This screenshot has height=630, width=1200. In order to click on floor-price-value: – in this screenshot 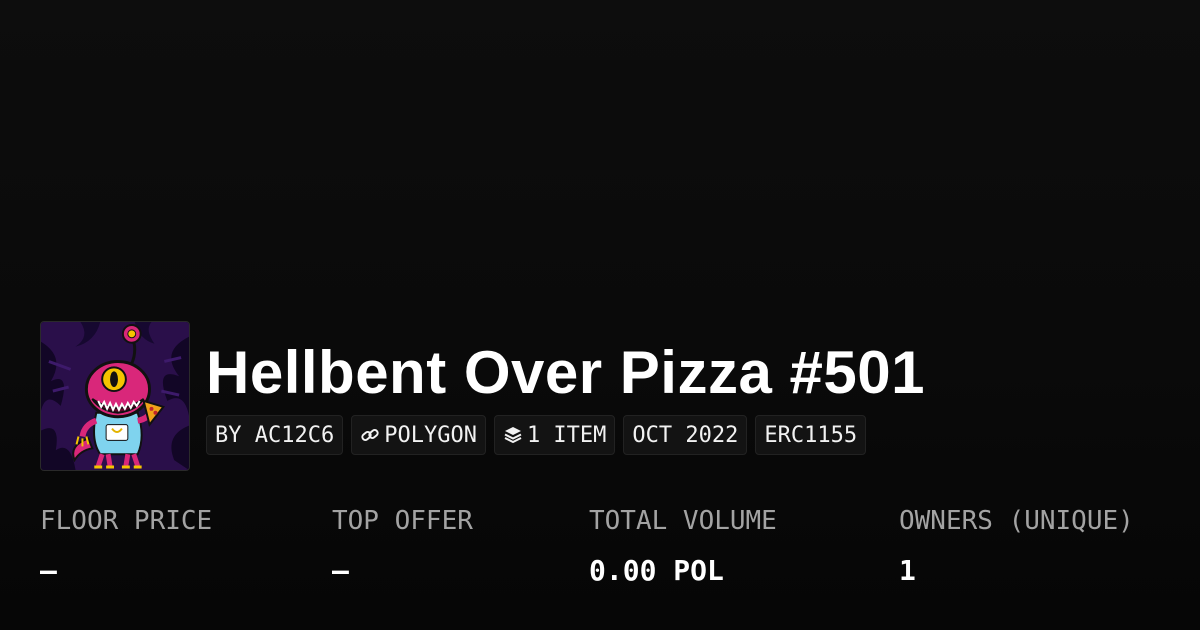, I will do `click(48, 570)`.